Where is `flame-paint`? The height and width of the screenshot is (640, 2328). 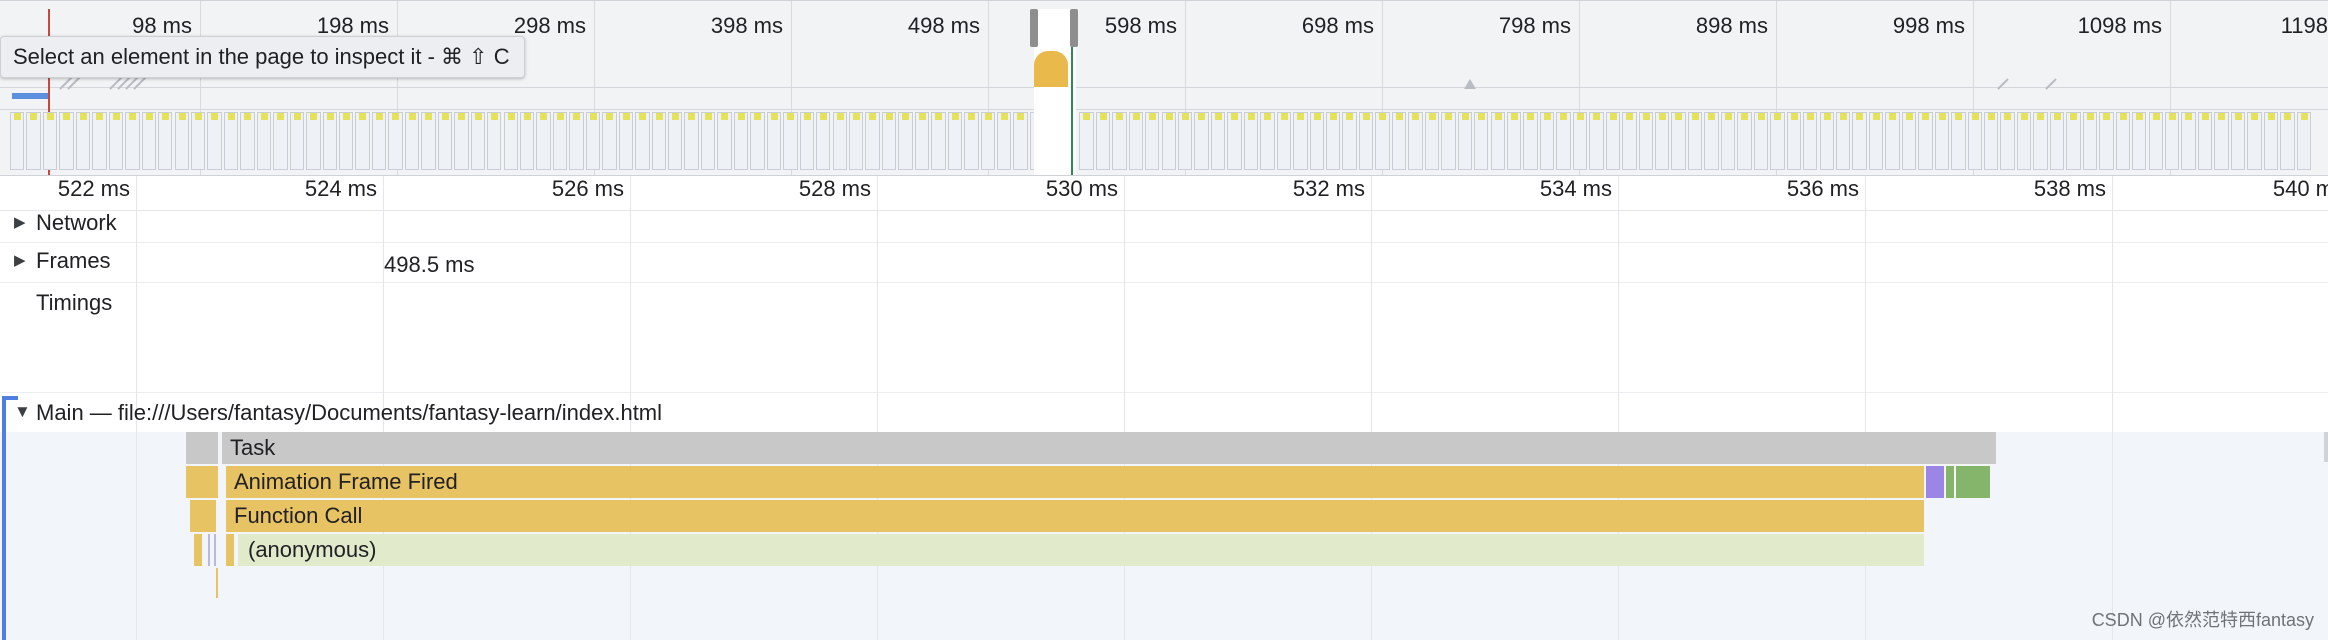 flame-paint is located at coordinates (1973, 482).